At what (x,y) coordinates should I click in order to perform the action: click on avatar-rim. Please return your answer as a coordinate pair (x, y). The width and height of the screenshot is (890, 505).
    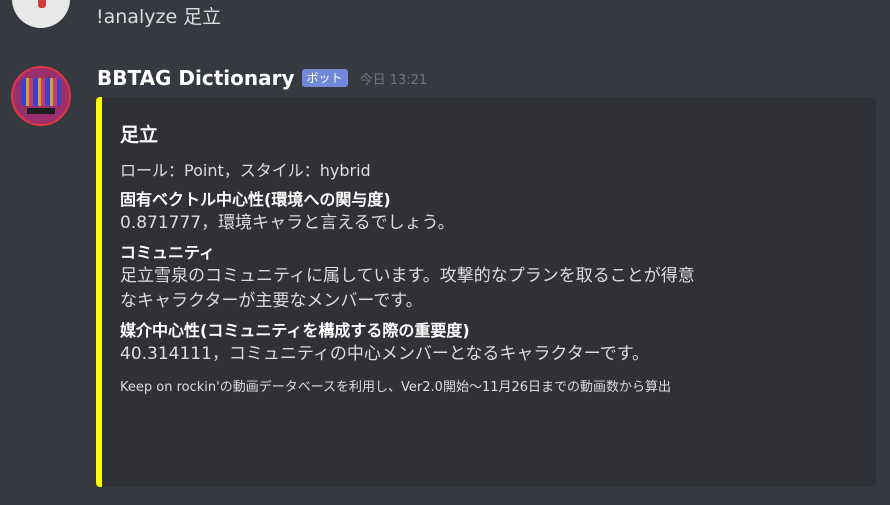
    Looking at the image, I should click on (41, 96).